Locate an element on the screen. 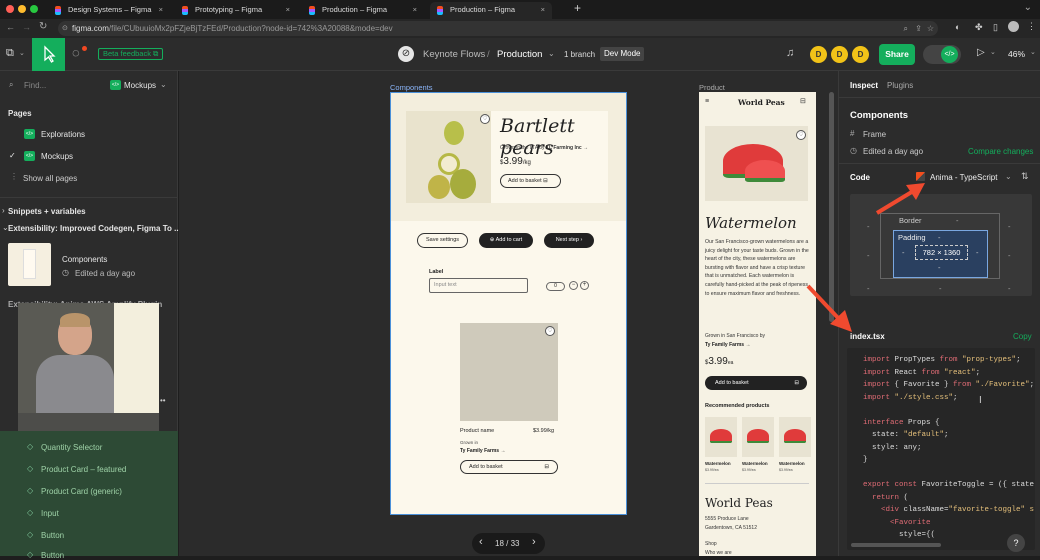 The height and width of the screenshot is (560, 1040). save-settings-button: Save settings is located at coordinates (442, 240).